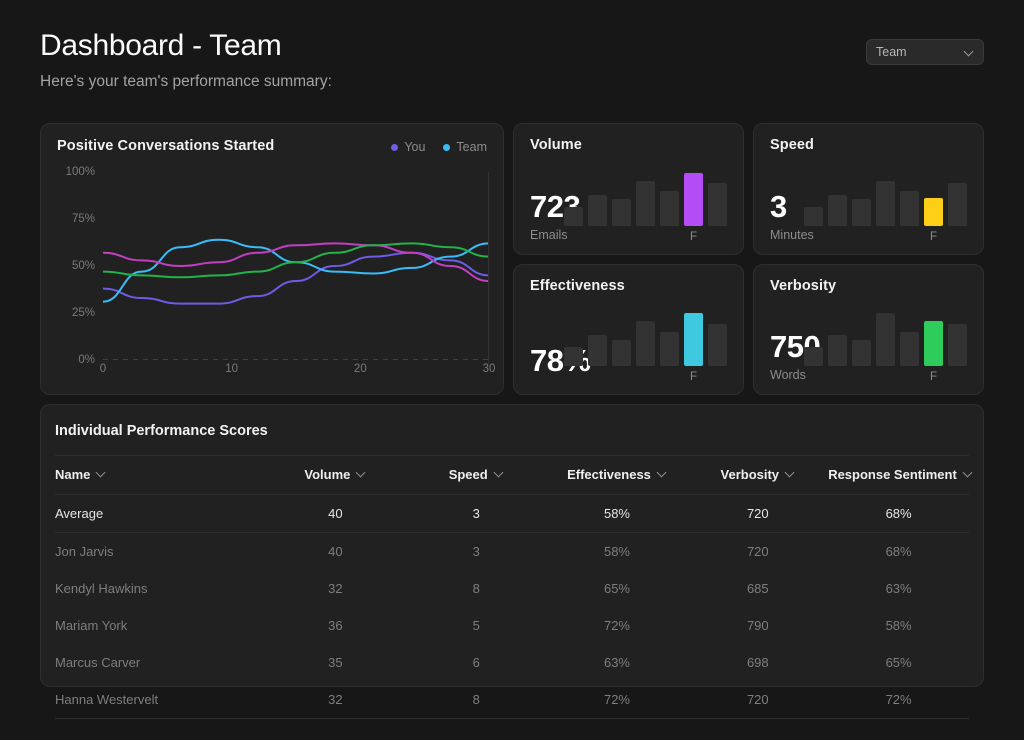 The width and height of the screenshot is (1024, 740). I want to click on line-chart-plot, so click(296, 266).